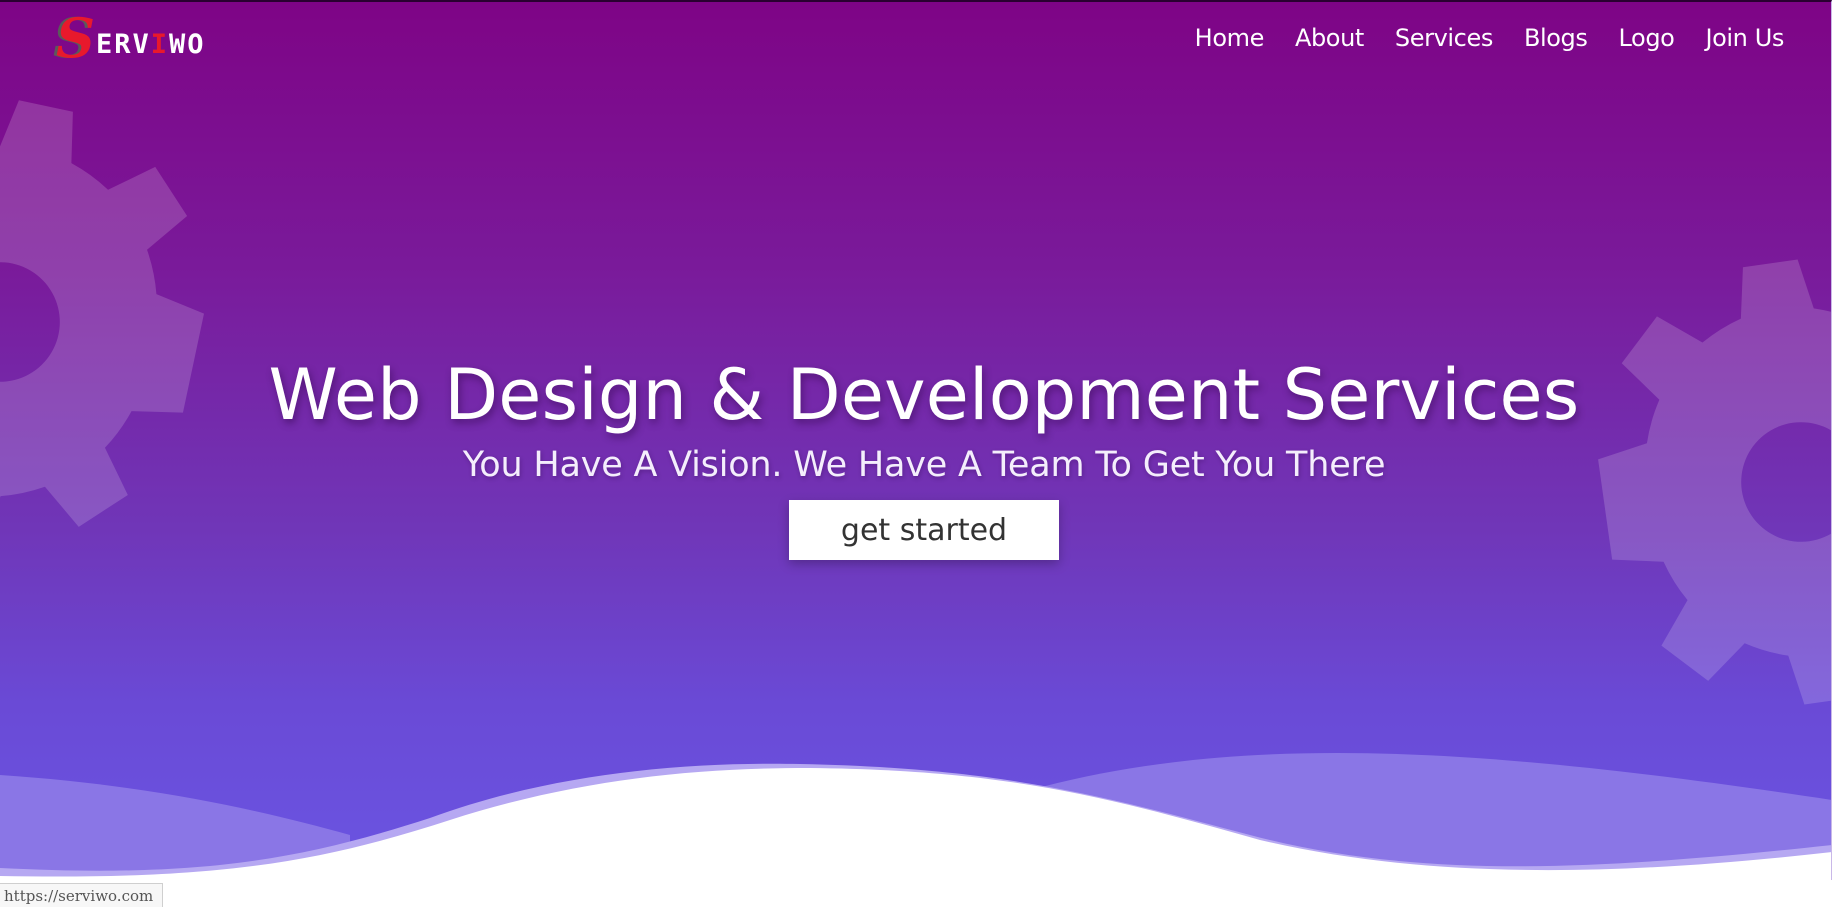  I want to click on logo-initial: S, so click(75, 38).